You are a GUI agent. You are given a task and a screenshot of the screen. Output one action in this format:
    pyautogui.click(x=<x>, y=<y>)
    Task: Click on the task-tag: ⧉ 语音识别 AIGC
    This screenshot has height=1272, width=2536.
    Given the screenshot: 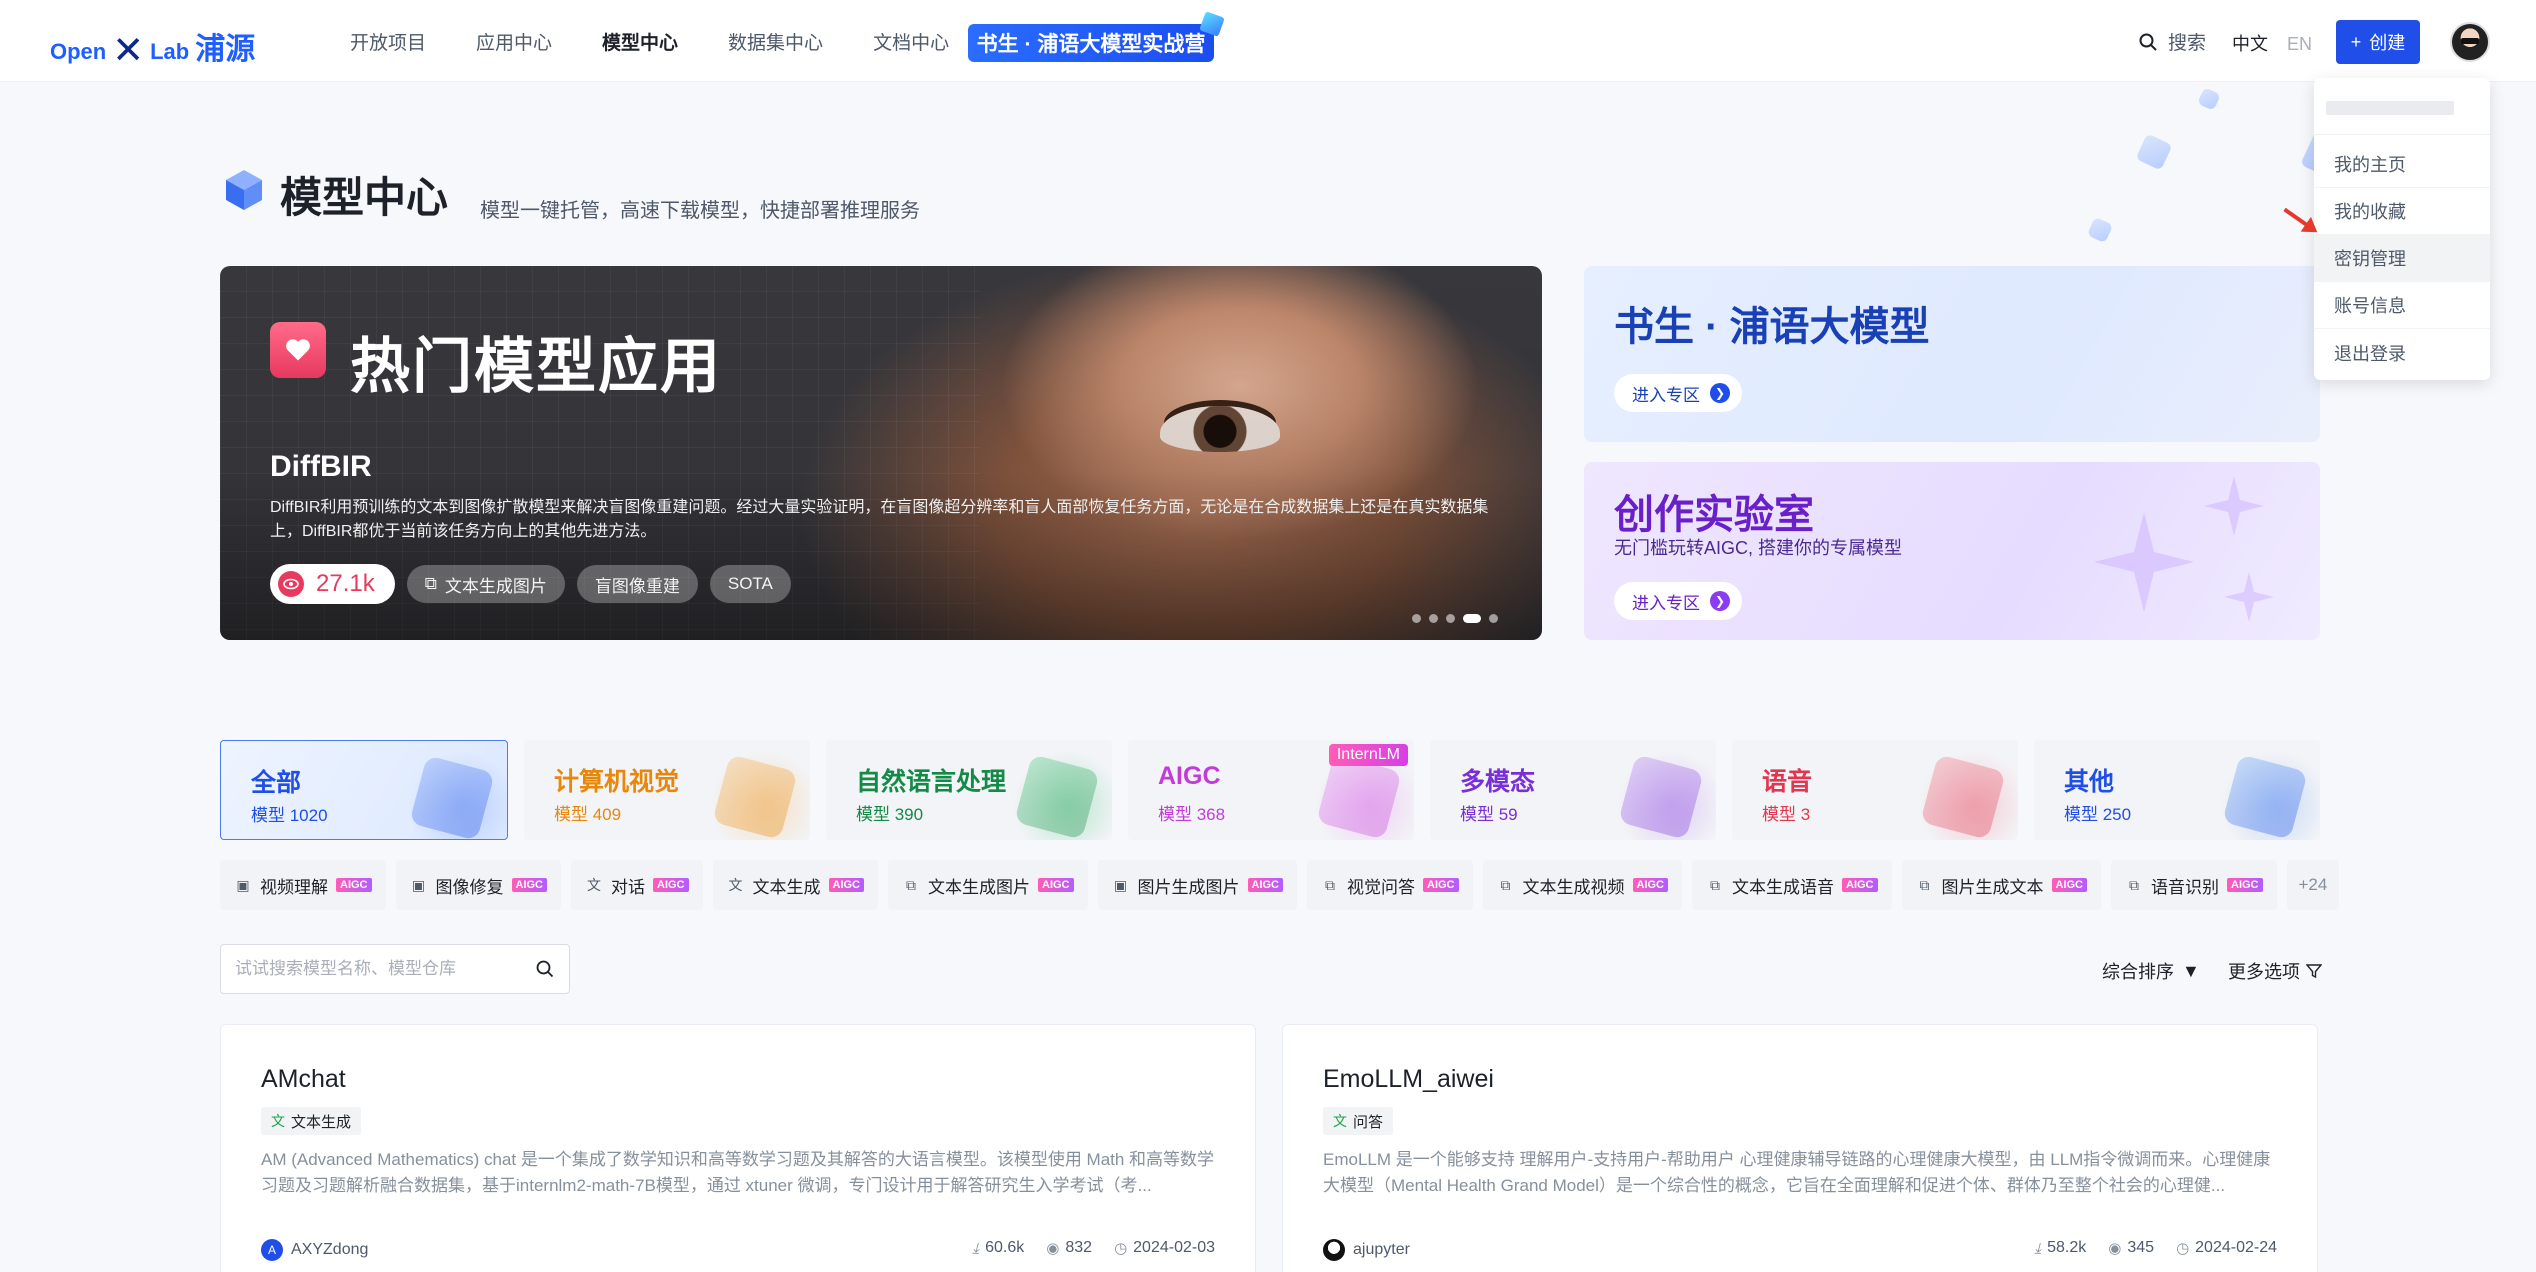 What is the action you would take?
    pyautogui.click(x=2194, y=885)
    